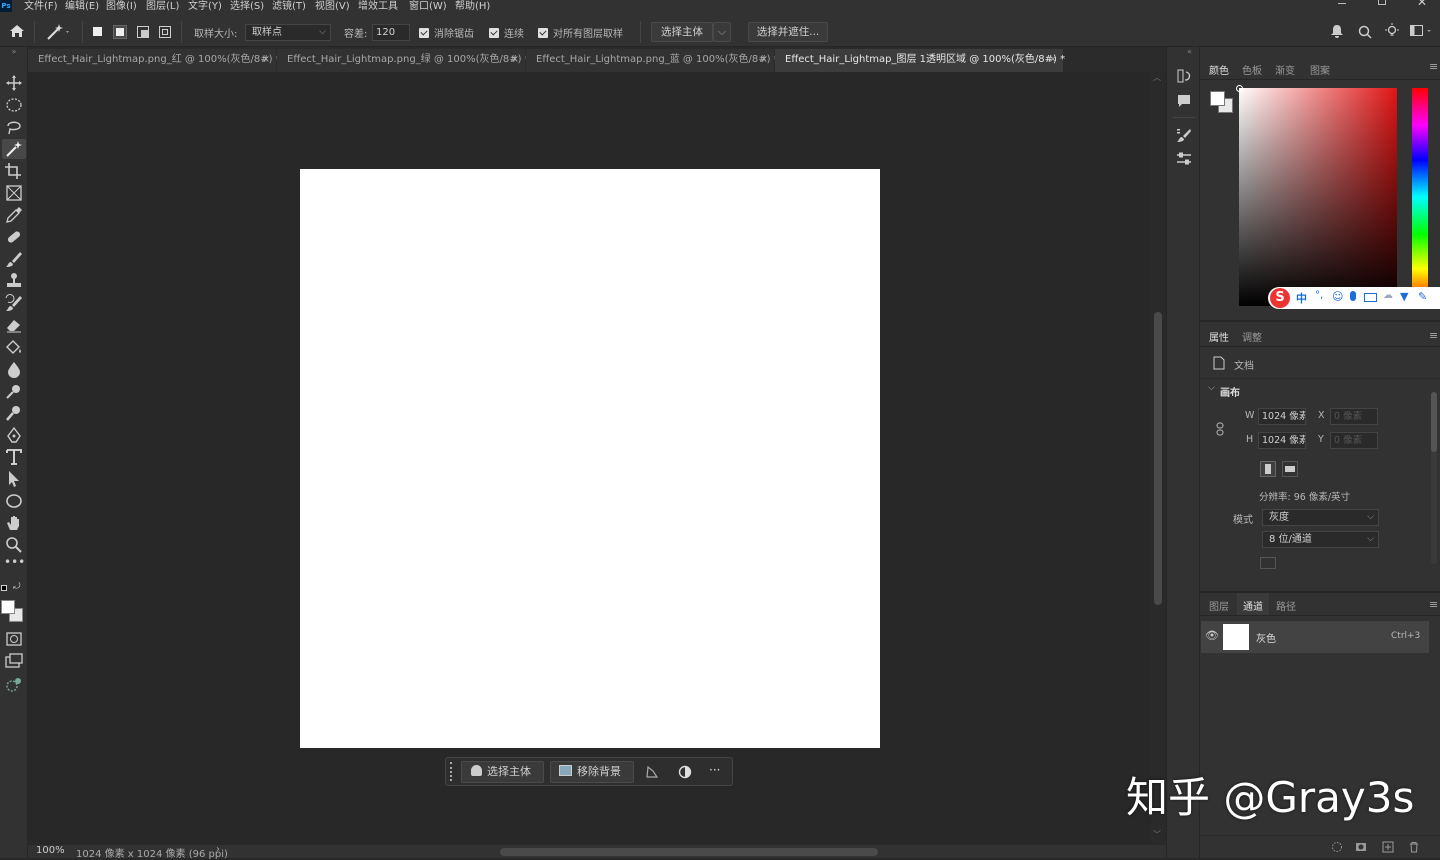 Image resolution: width=1440 pixels, height=860 pixels. I want to click on panel-foreground-color-swatch, so click(1217, 98).